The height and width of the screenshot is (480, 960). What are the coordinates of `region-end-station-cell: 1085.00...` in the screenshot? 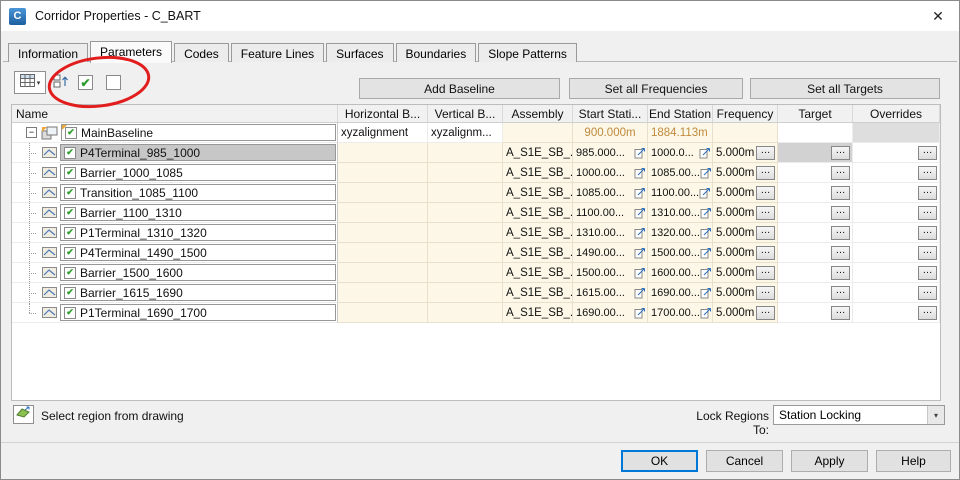 It's located at (680, 173).